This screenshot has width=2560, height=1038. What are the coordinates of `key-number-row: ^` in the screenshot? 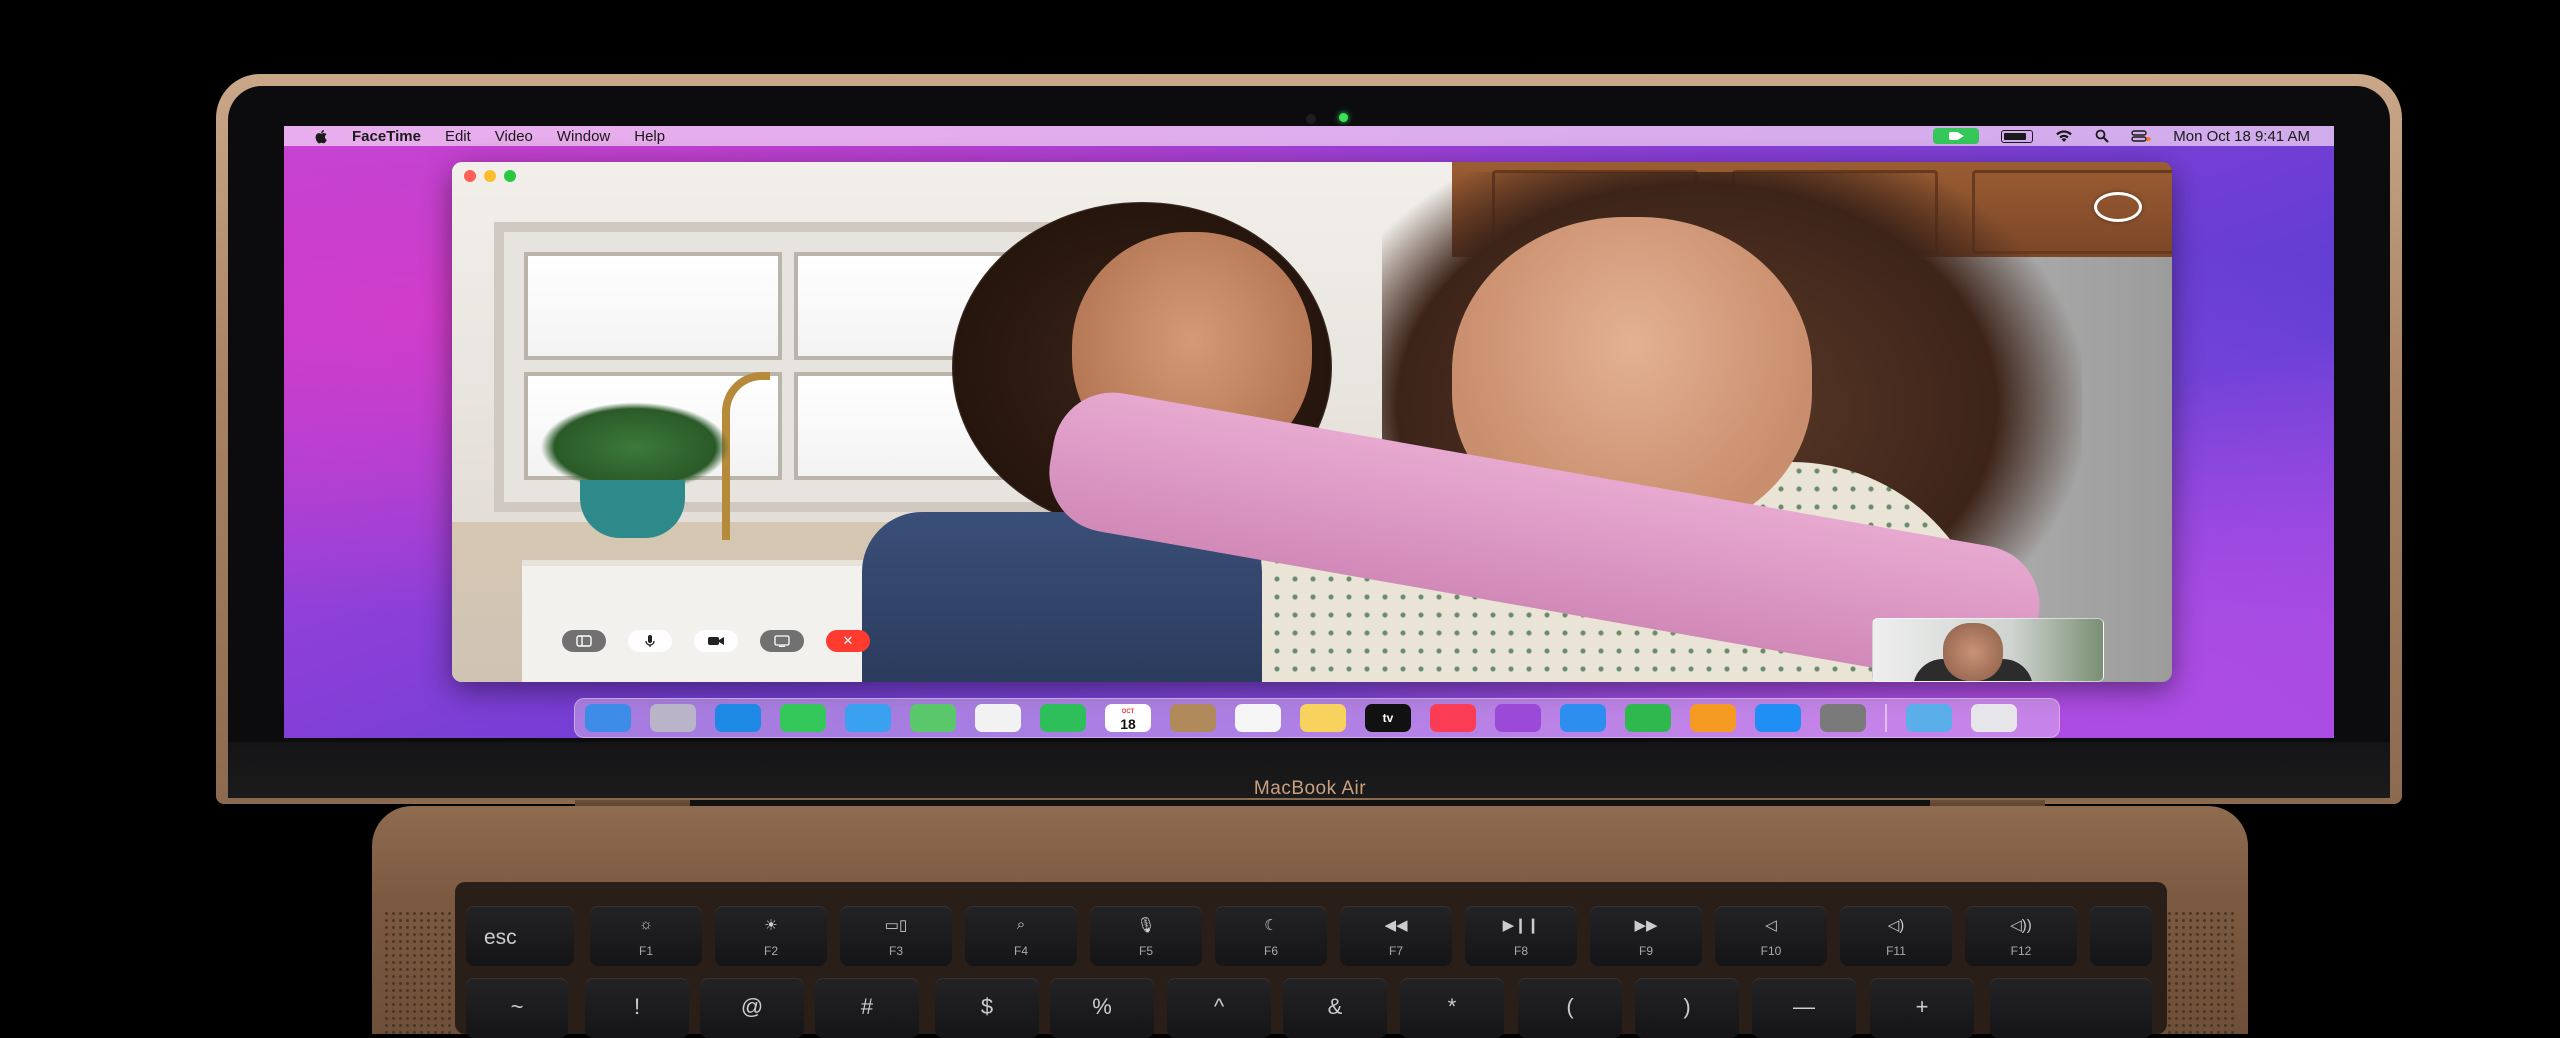 It's located at (1219, 1008).